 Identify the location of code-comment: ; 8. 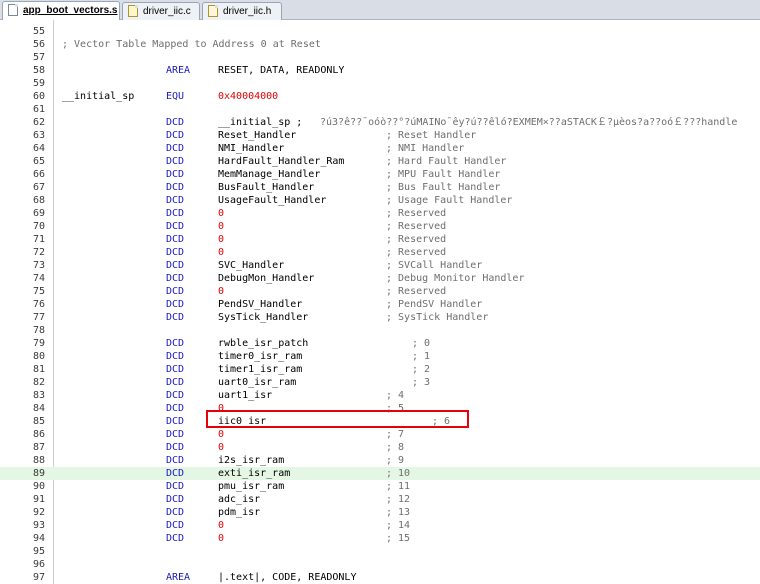
(395, 447).